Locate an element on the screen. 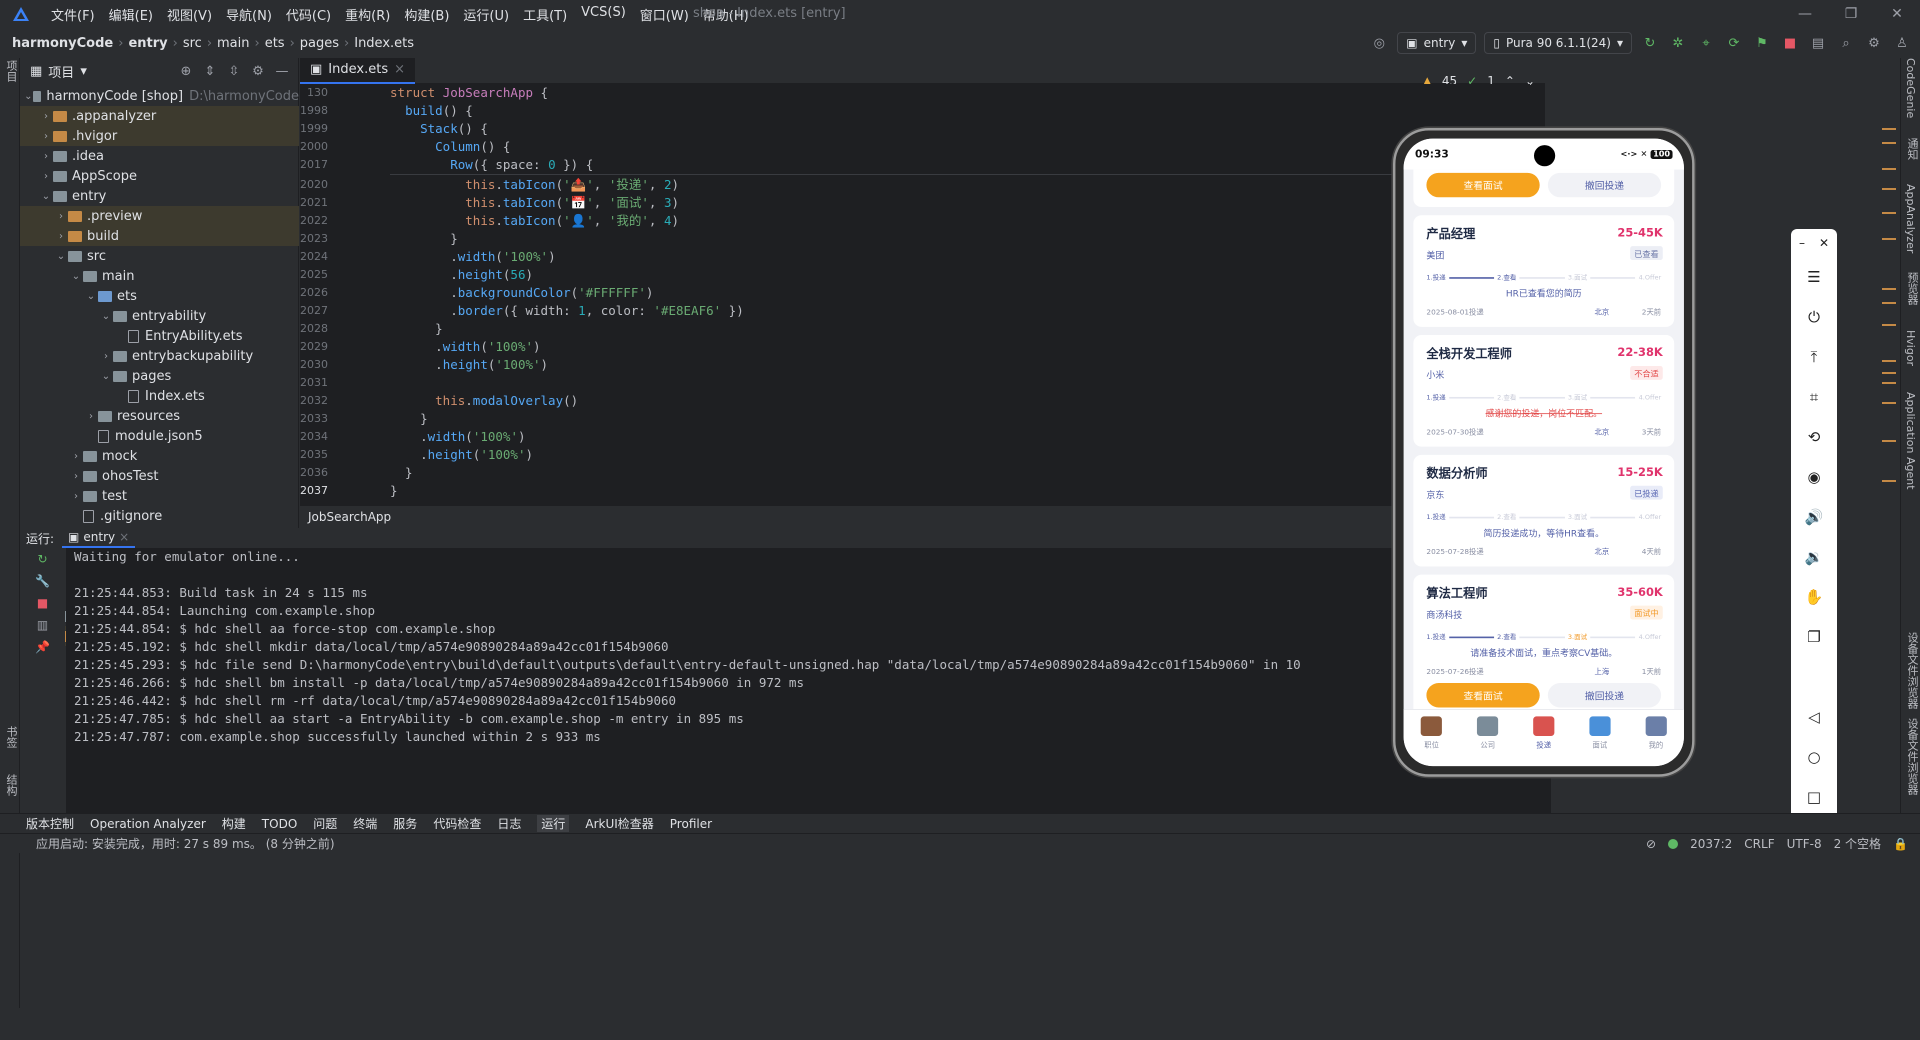  file-encoding: UTF-8 is located at coordinates (1804, 844).